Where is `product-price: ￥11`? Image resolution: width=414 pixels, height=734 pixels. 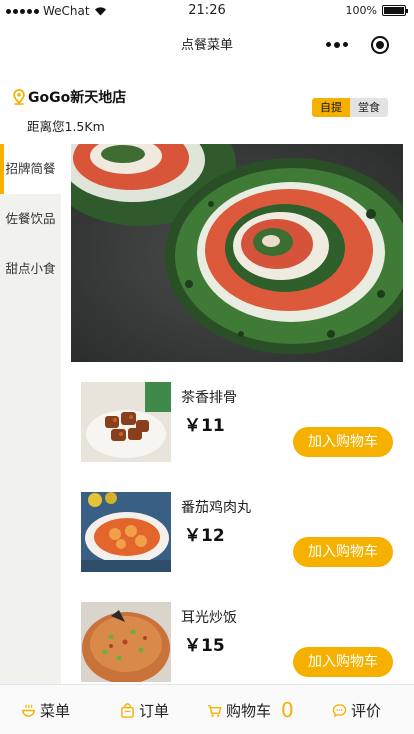
product-price: ￥11 is located at coordinates (204, 426).